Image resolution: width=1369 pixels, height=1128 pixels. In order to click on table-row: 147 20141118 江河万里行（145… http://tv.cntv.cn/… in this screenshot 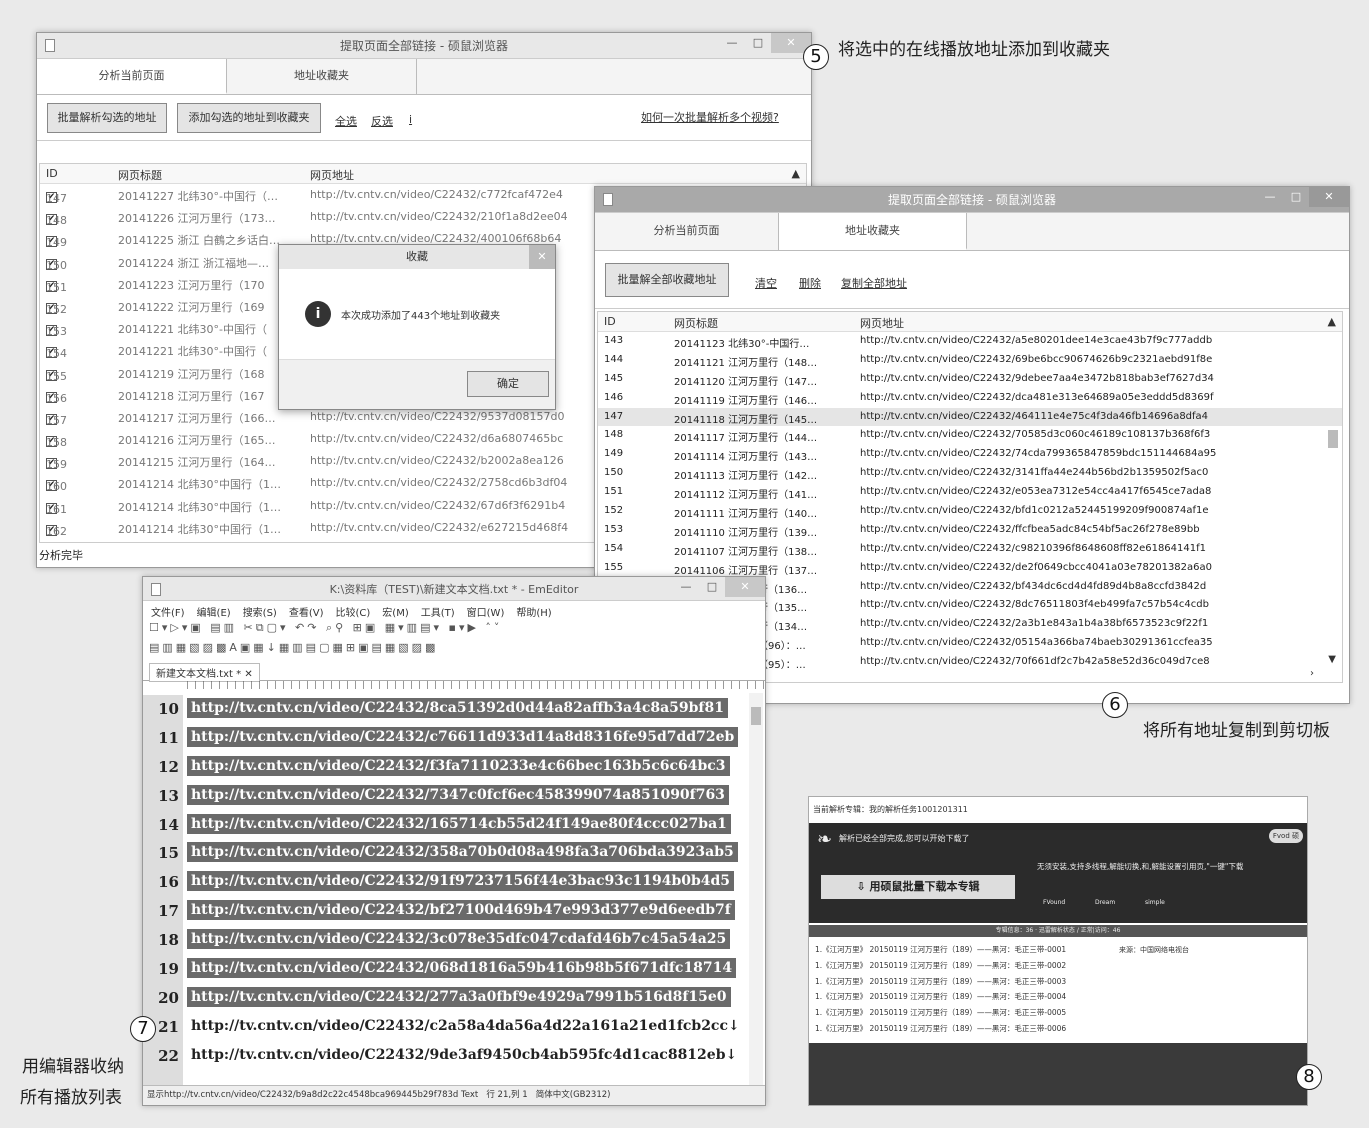, I will do `click(970, 417)`.